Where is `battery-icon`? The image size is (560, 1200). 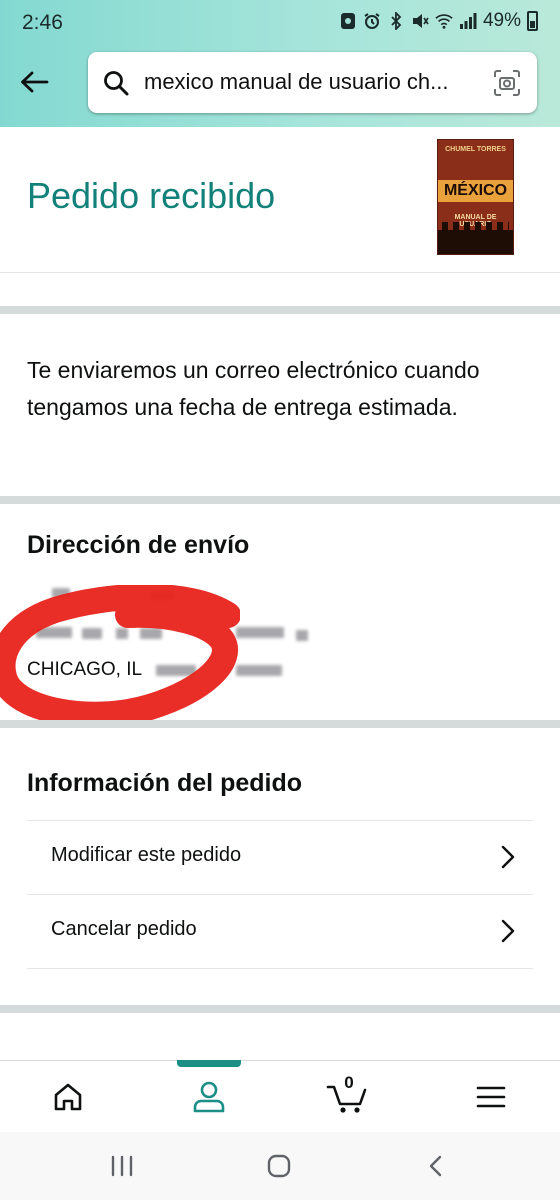 battery-icon is located at coordinates (532, 21).